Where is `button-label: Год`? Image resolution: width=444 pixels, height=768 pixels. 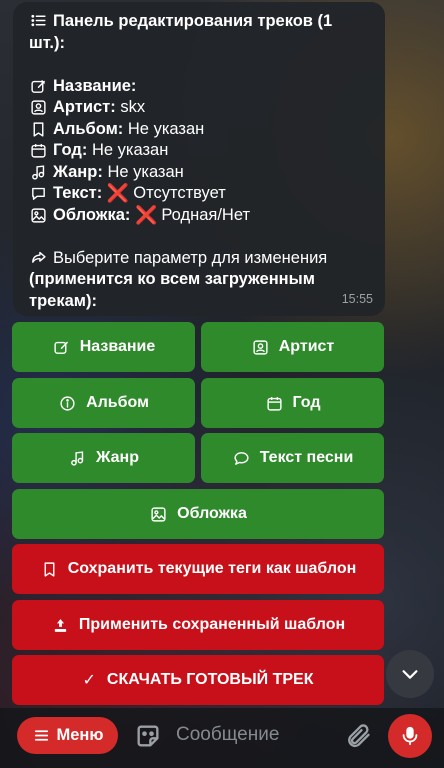
button-label: Год is located at coordinates (306, 402).